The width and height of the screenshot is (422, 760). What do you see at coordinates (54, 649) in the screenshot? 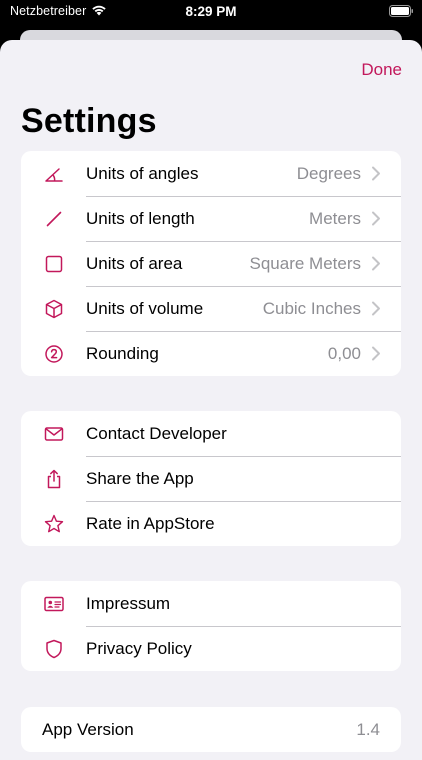
I see `shield-icon` at bounding box center [54, 649].